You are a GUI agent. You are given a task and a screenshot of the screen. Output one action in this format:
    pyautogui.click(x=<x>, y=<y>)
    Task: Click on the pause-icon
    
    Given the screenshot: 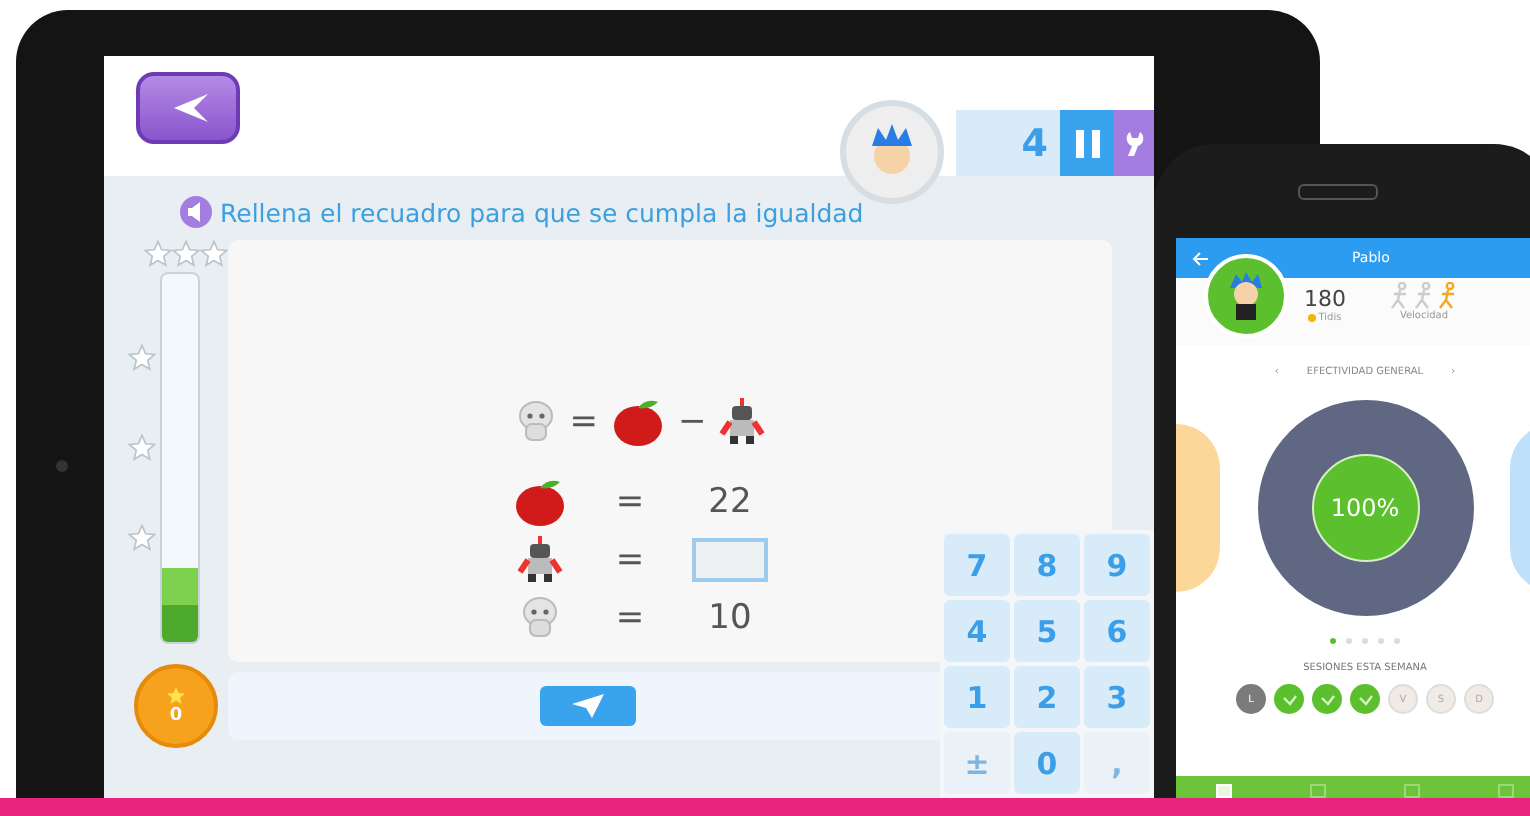 What is the action you would take?
    pyautogui.click(x=1087, y=143)
    